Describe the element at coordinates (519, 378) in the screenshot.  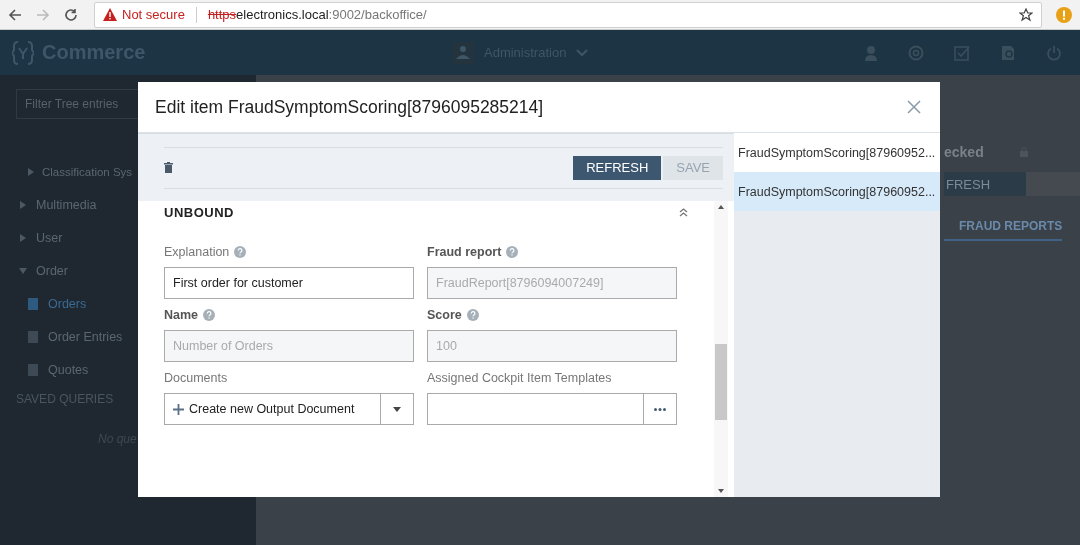
I see `field-label: Assigned Cockpit Item Templates` at that location.